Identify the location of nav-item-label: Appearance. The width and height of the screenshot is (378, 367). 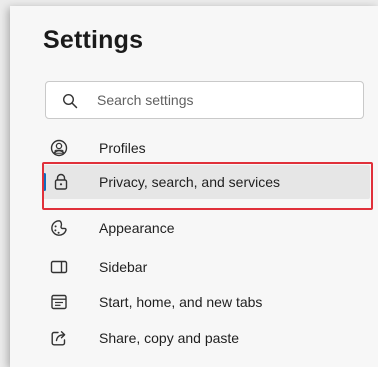
(137, 228).